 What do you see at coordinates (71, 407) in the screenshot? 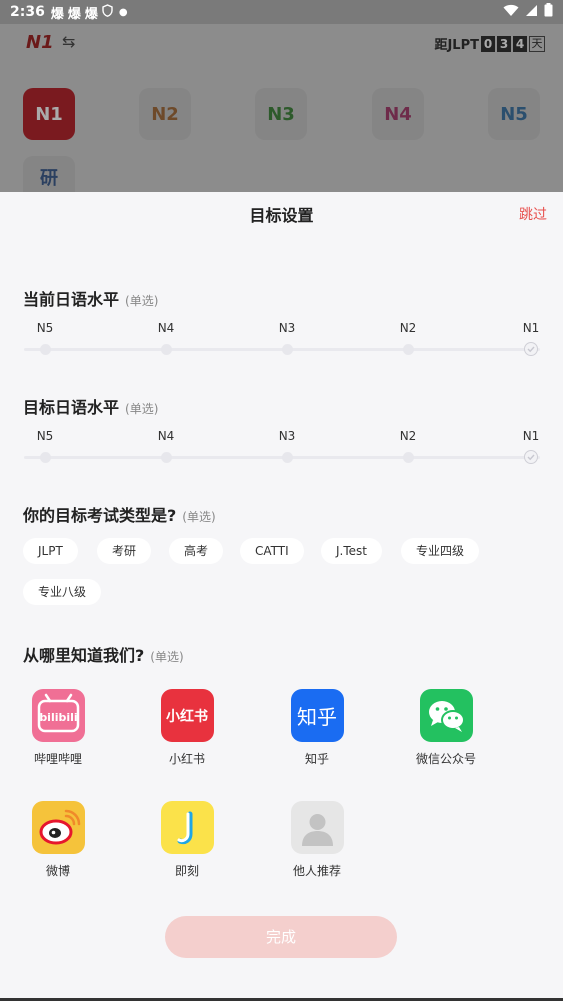
I see `section-title-text: 目标日语水平` at bounding box center [71, 407].